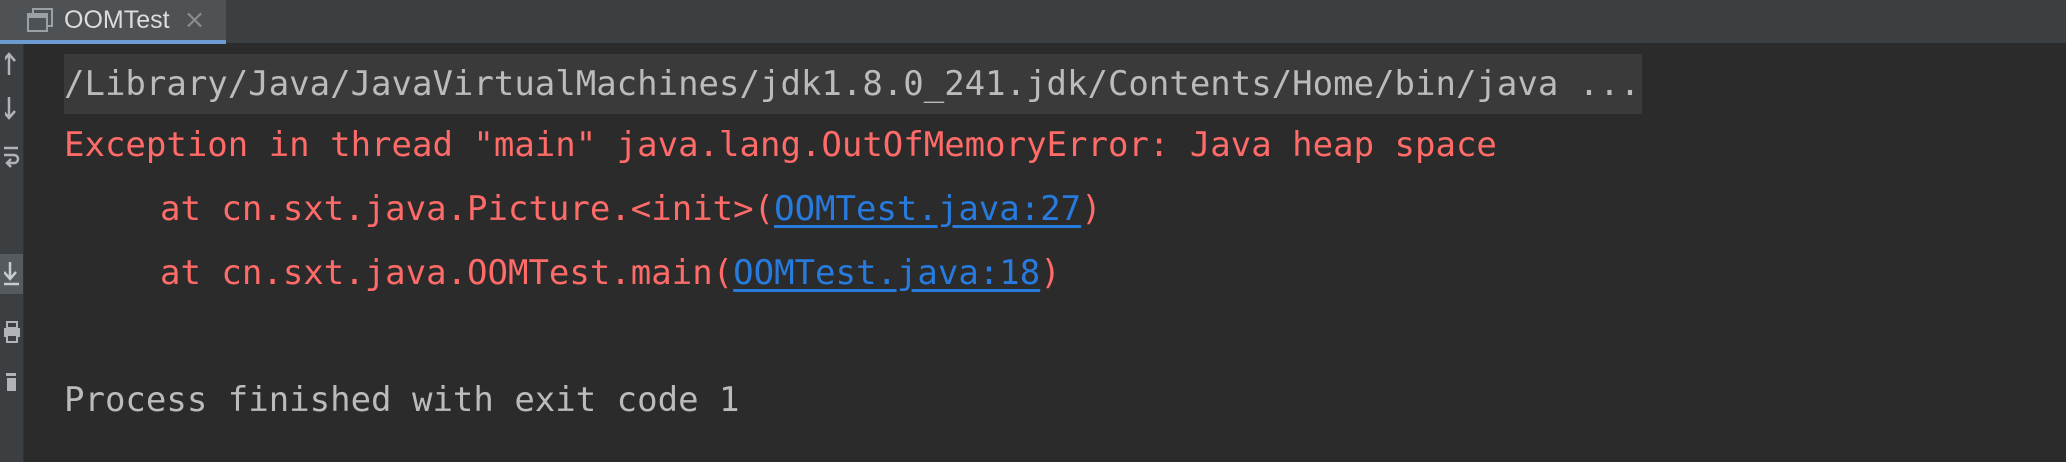  What do you see at coordinates (11, 156) in the screenshot?
I see `soft-wrap-icon` at bounding box center [11, 156].